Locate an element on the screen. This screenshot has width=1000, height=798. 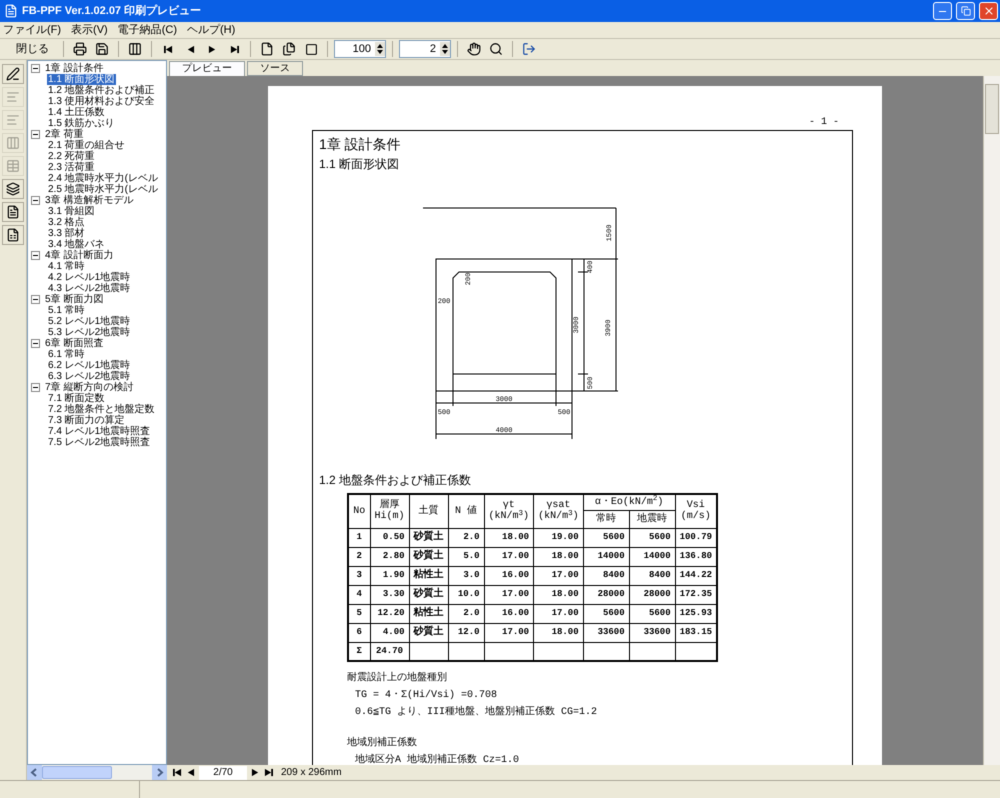
tree-item: 3.3 部材 is located at coordinates (66, 233).